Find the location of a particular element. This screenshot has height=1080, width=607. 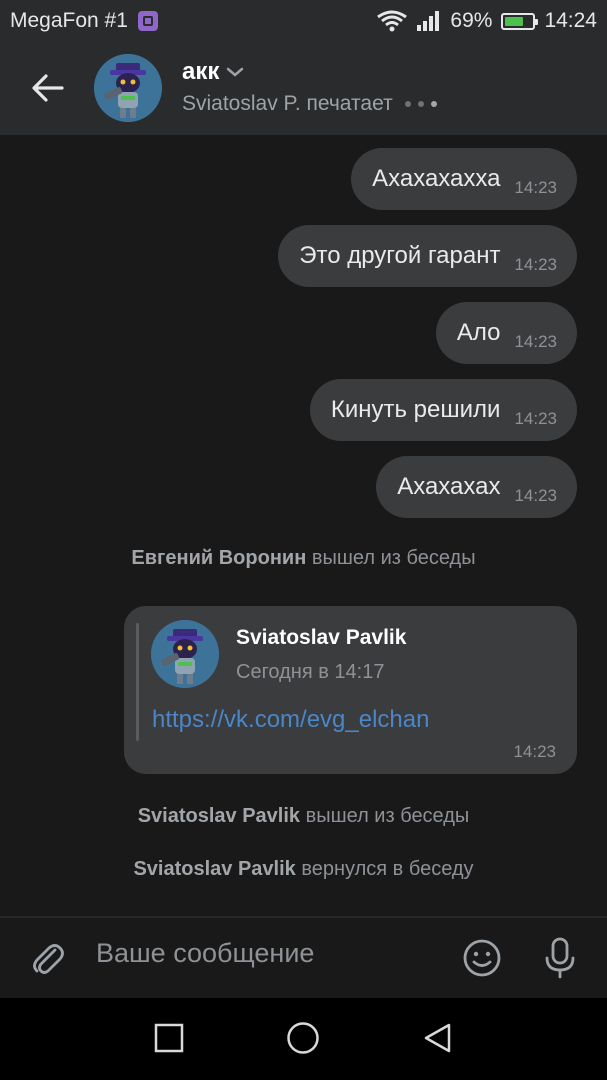

smile-icon is located at coordinates (482, 958).